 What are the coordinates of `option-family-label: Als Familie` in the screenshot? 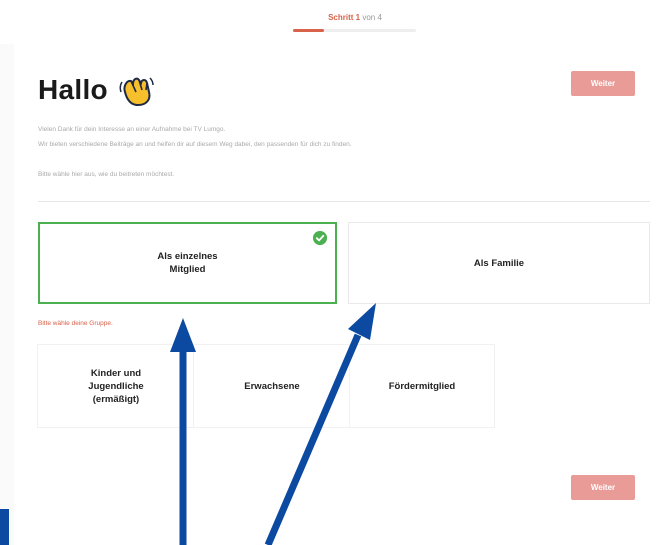 It's located at (499, 263).